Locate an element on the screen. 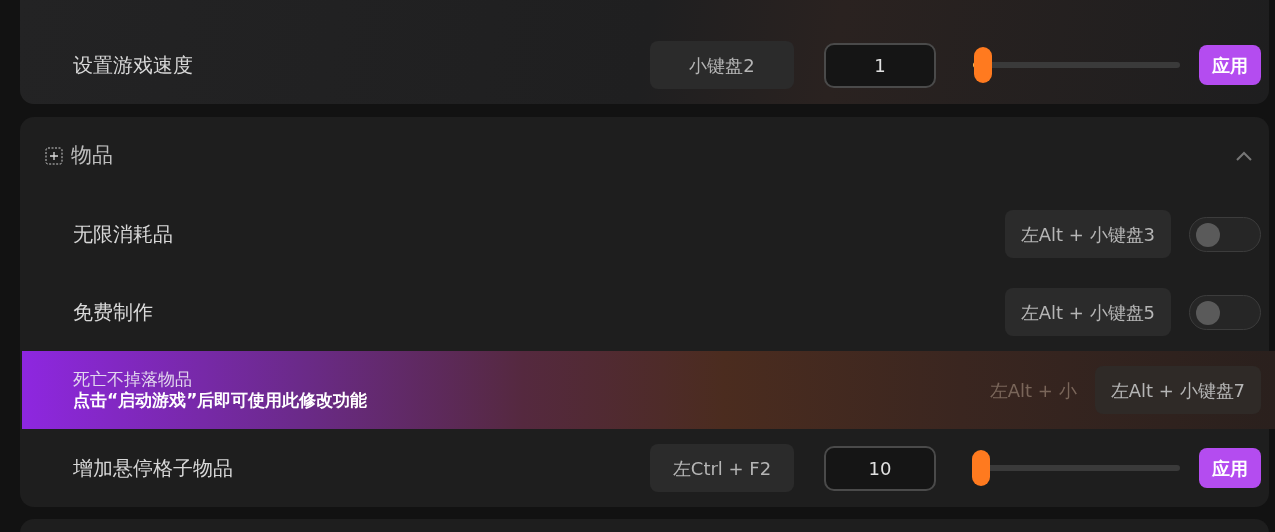 Image resolution: width=1275 pixels, height=532 pixels. setting-label: 无限消耗品 is located at coordinates (123, 234).